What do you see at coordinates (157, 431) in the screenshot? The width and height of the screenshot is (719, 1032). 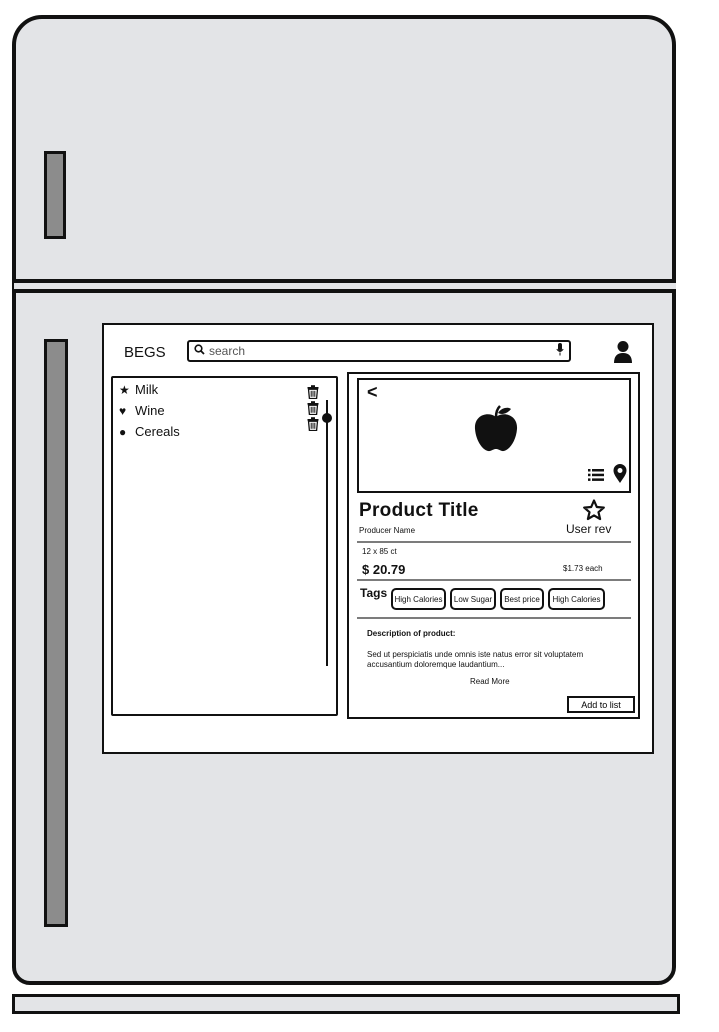 I see `list-item-label: Cereals` at bounding box center [157, 431].